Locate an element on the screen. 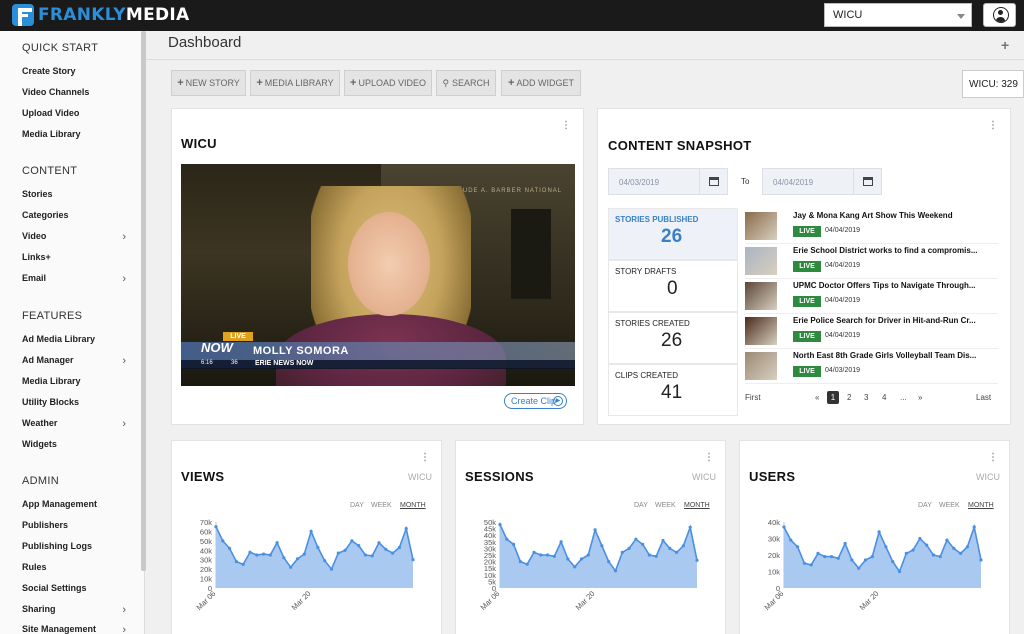  sidebar-item-publishing-logs: Publishing Logs is located at coordinates (76, 546).